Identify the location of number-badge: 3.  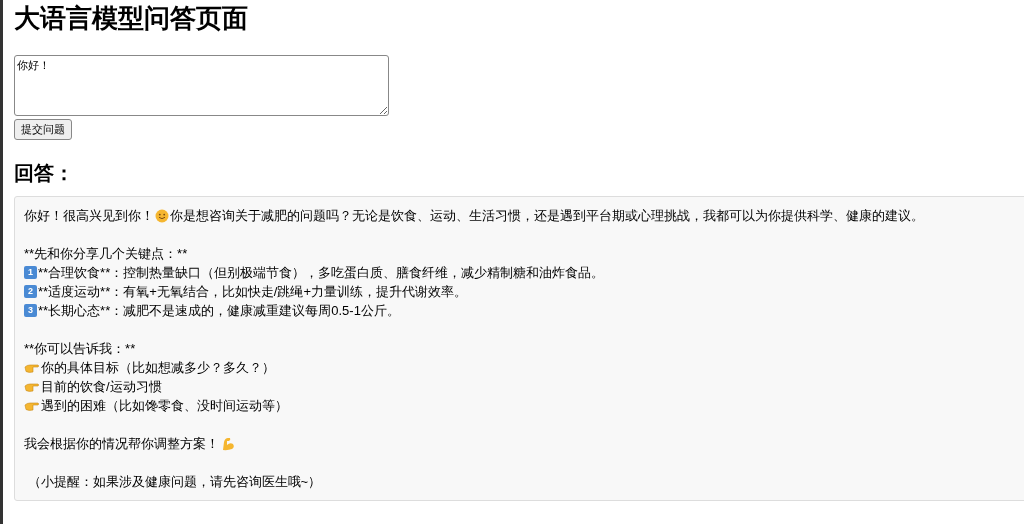
(30, 311).